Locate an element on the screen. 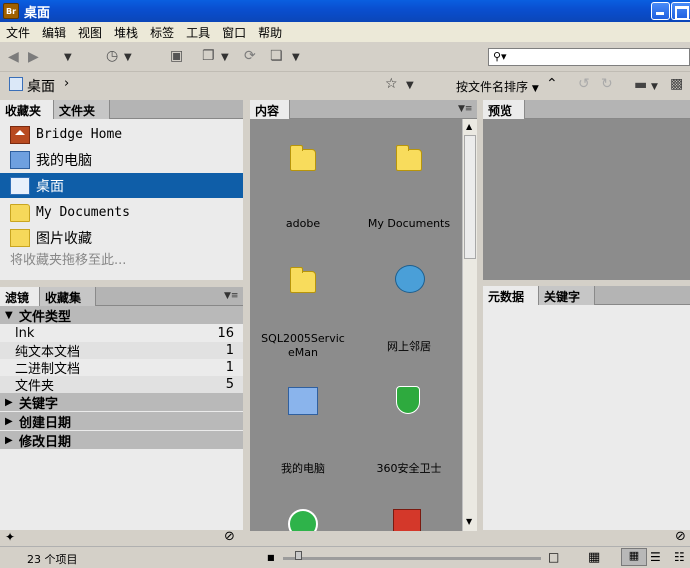  grid-lock-icon: ▦ is located at coordinates (594, 557).